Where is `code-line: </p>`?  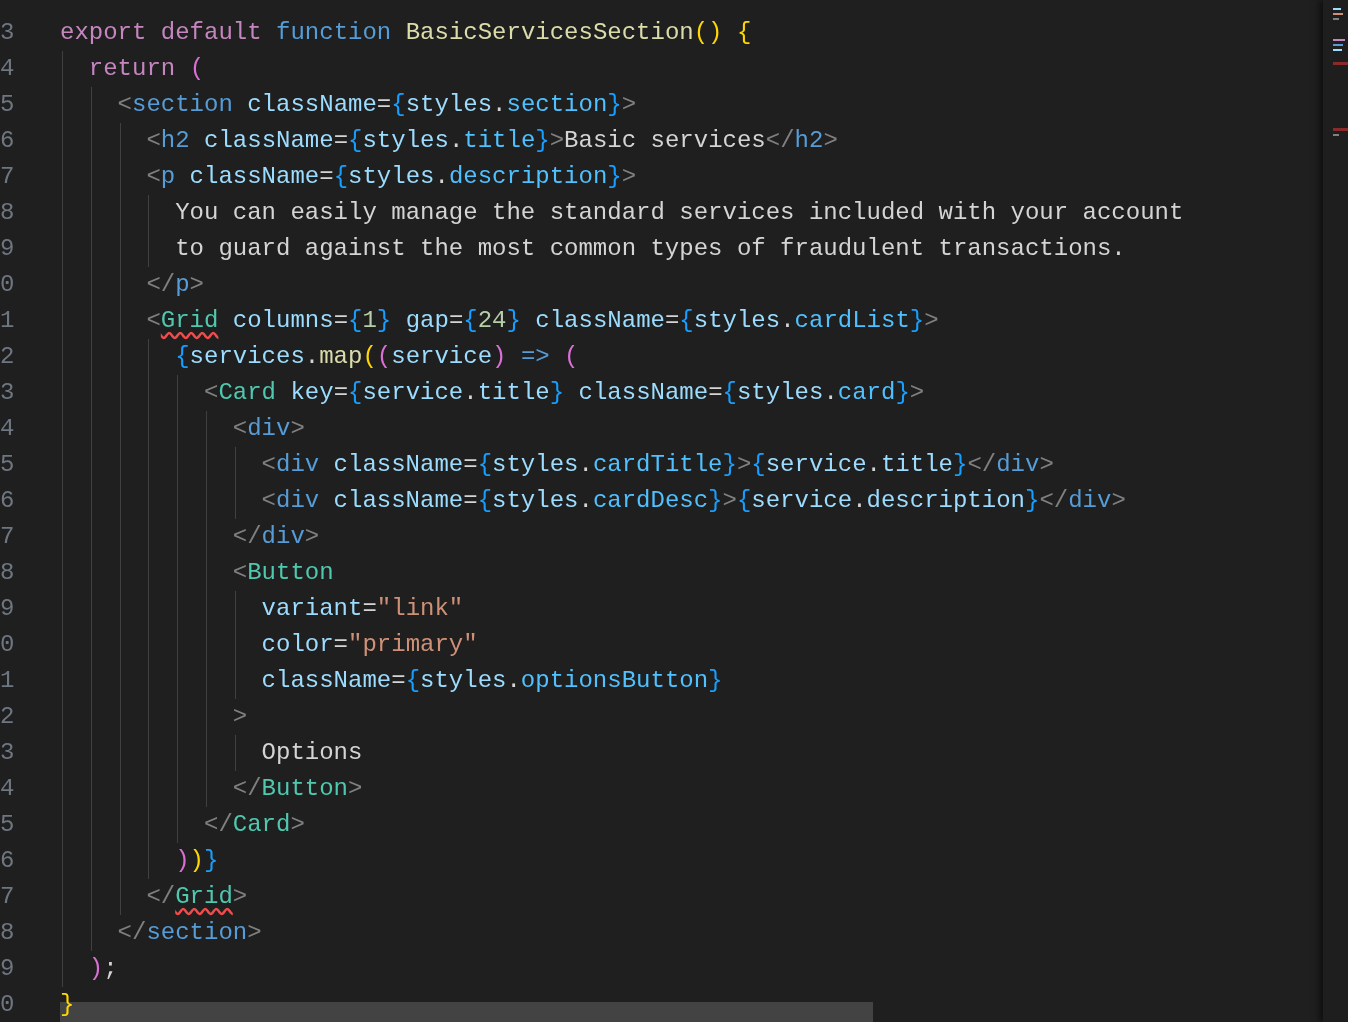
code-line: </p> is located at coordinates (175, 285).